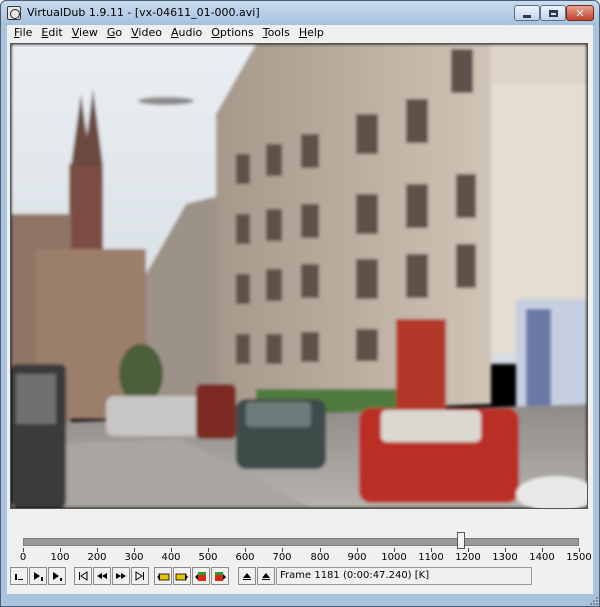 This screenshot has height=607, width=600. I want to click on menu-video: Video, so click(146, 33).